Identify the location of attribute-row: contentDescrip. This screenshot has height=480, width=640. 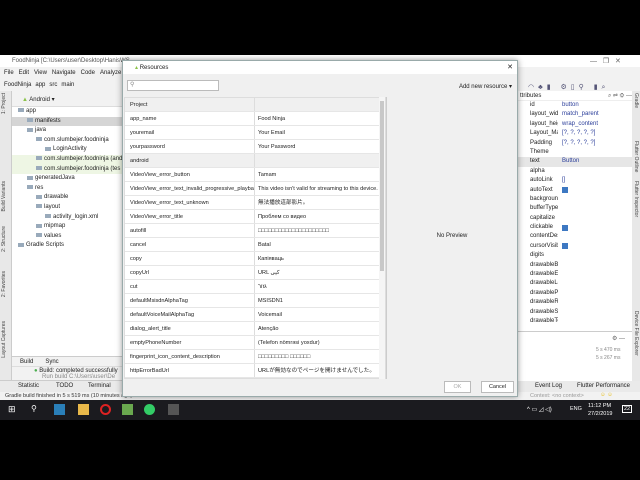
(575, 236).